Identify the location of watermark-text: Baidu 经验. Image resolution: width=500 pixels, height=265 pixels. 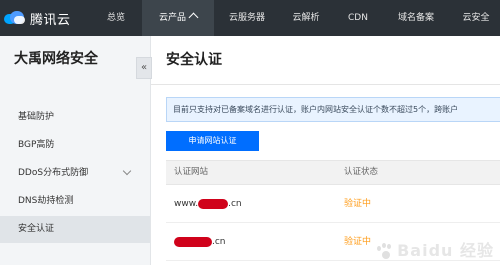
(445, 250).